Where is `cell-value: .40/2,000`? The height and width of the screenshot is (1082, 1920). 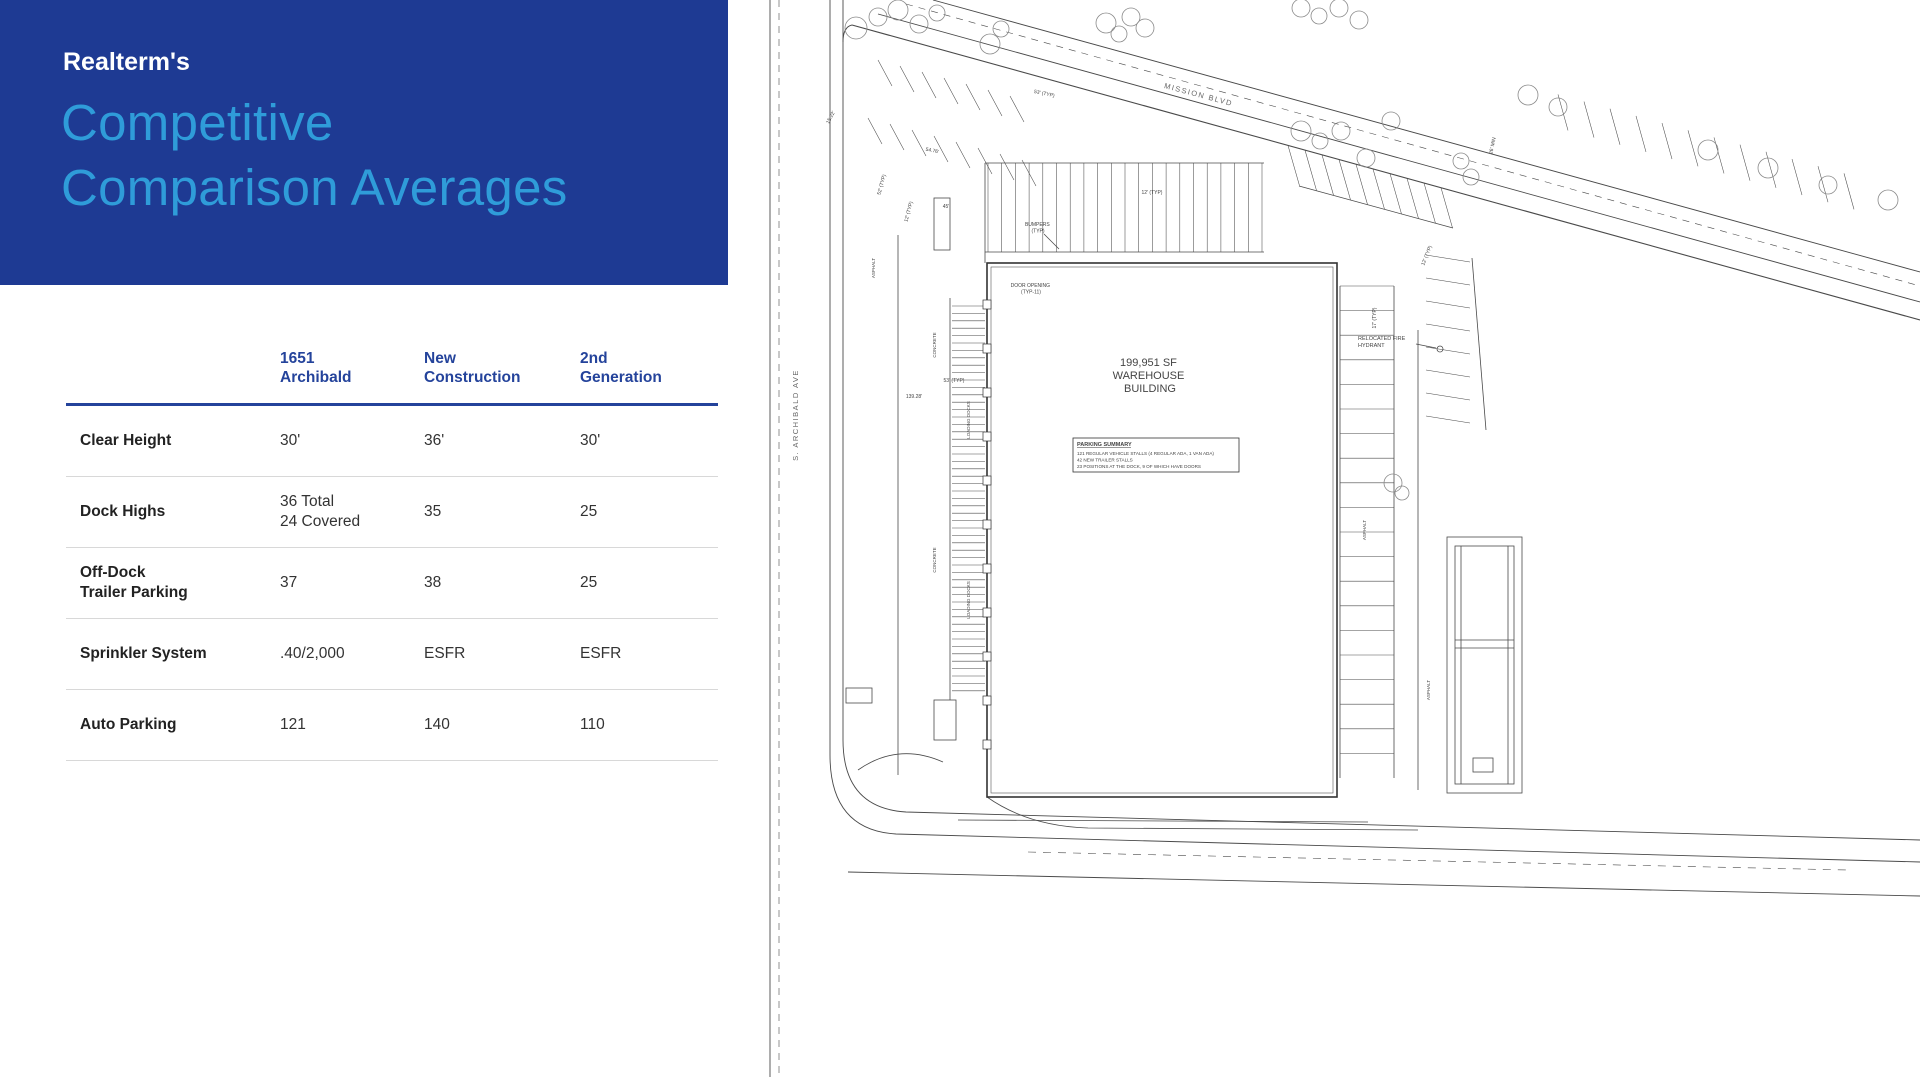
cell-value: .40/2,000 is located at coordinates (312, 654).